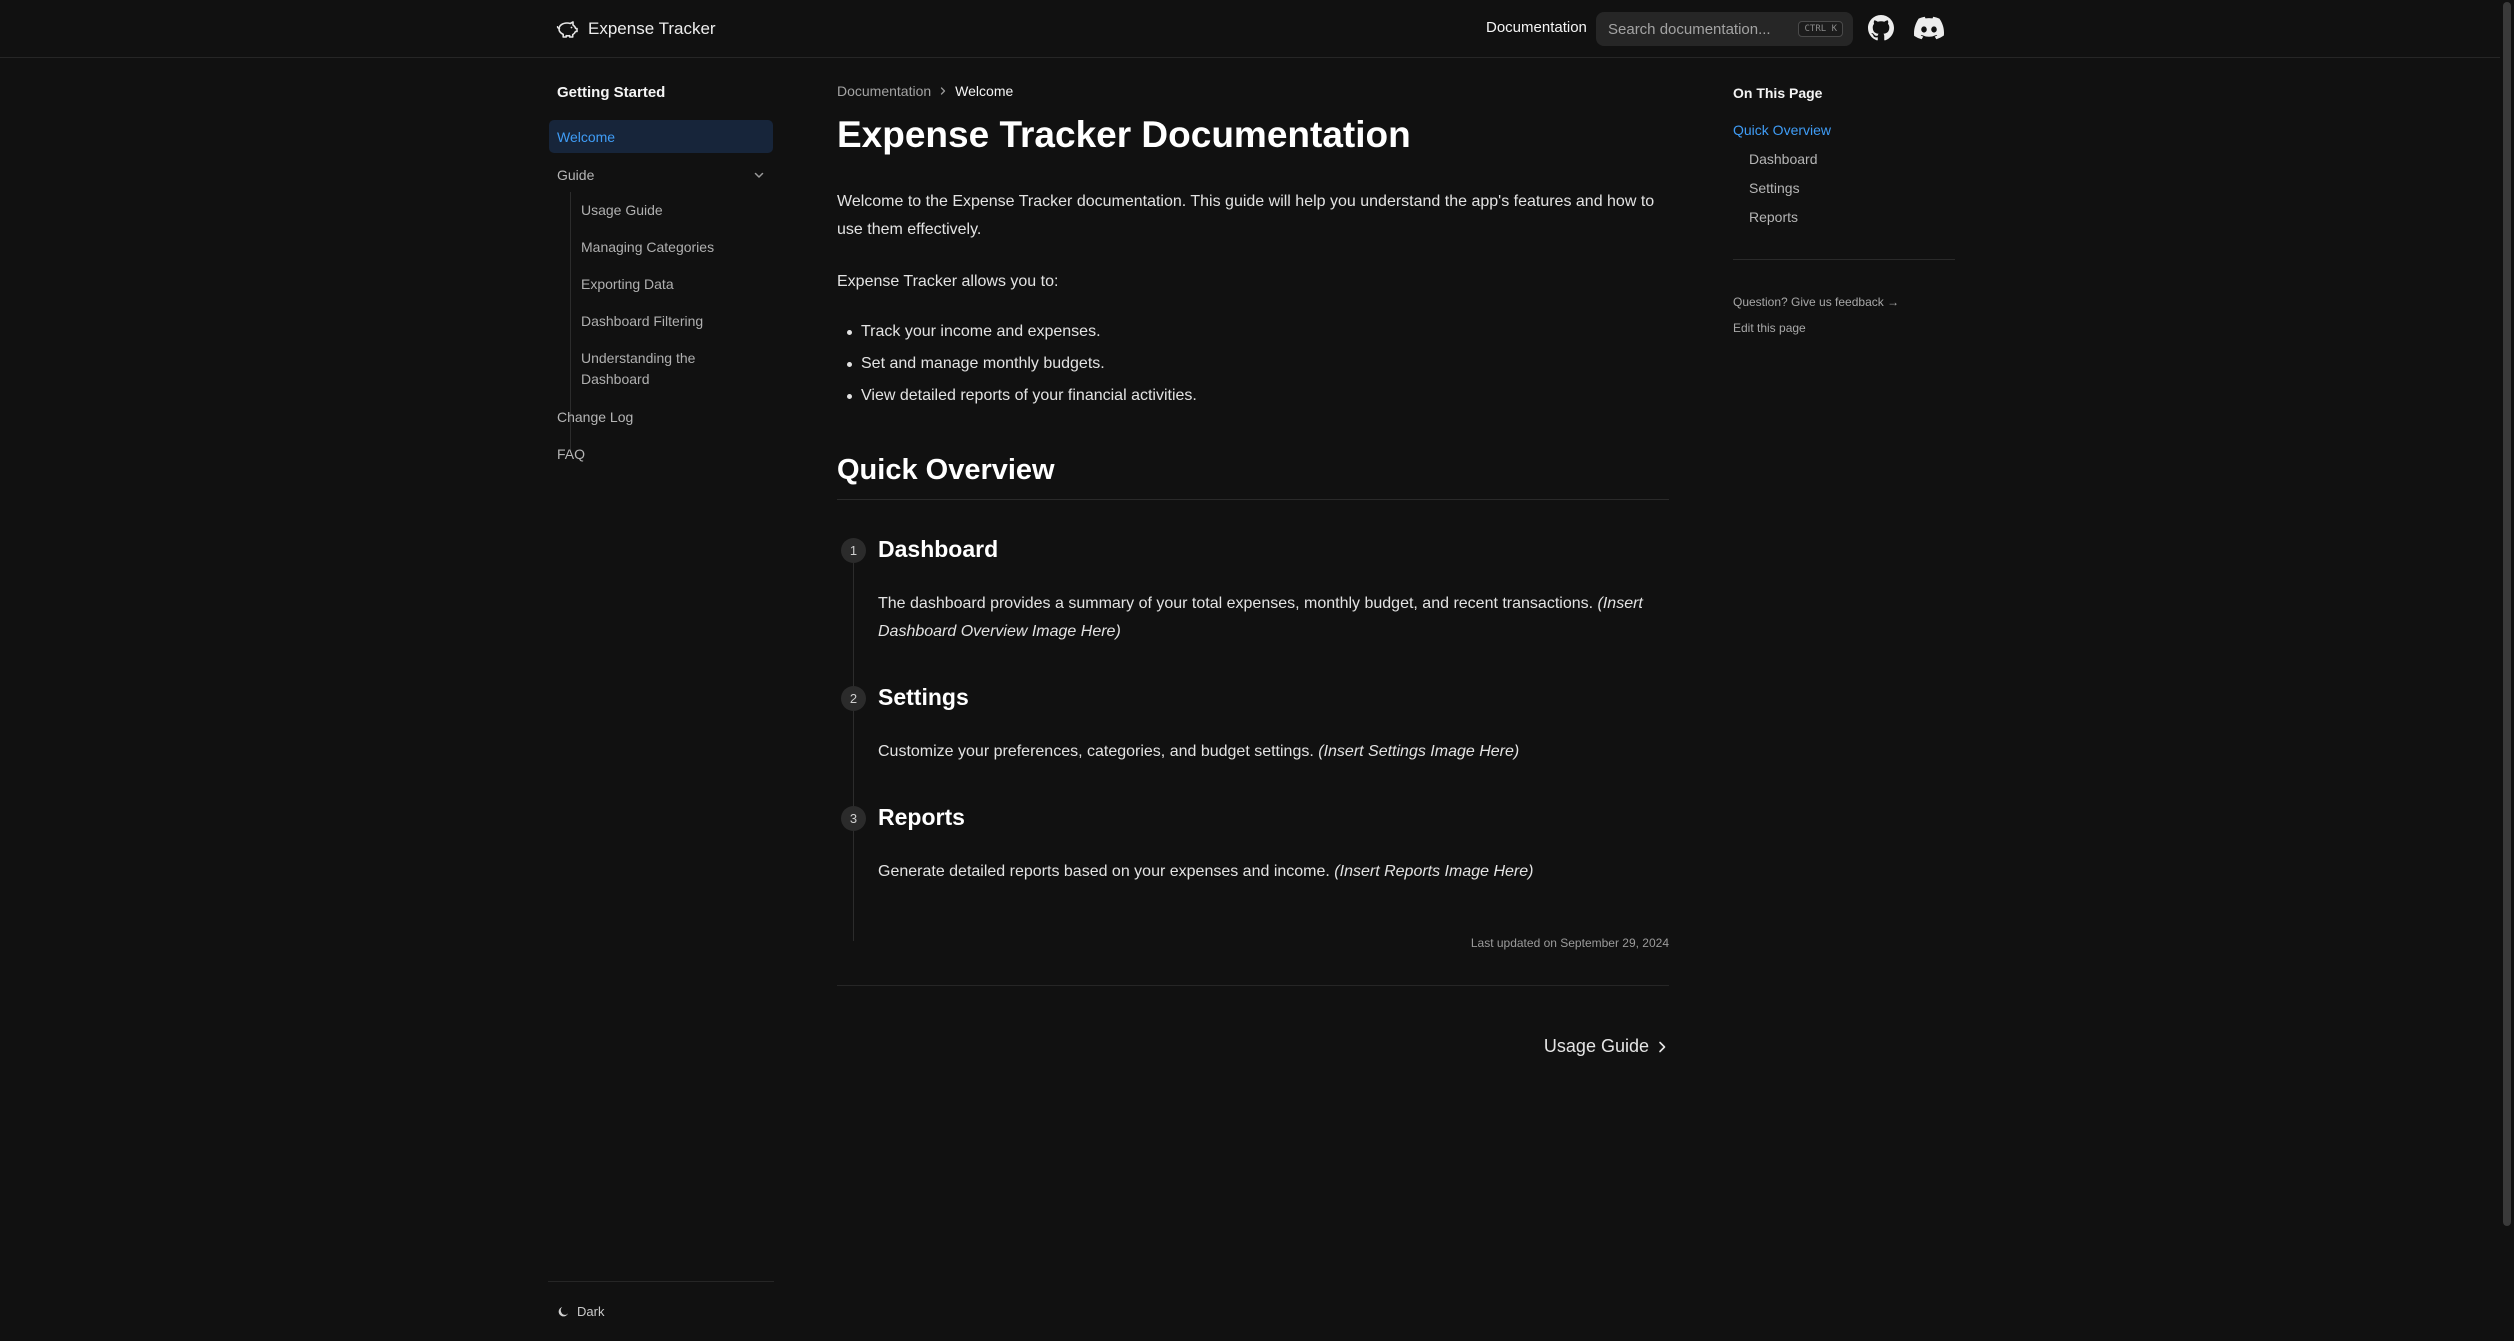 This screenshot has height=1341, width=2514. I want to click on section-heading-quick-overview: Quick Overview, so click(946, 470).